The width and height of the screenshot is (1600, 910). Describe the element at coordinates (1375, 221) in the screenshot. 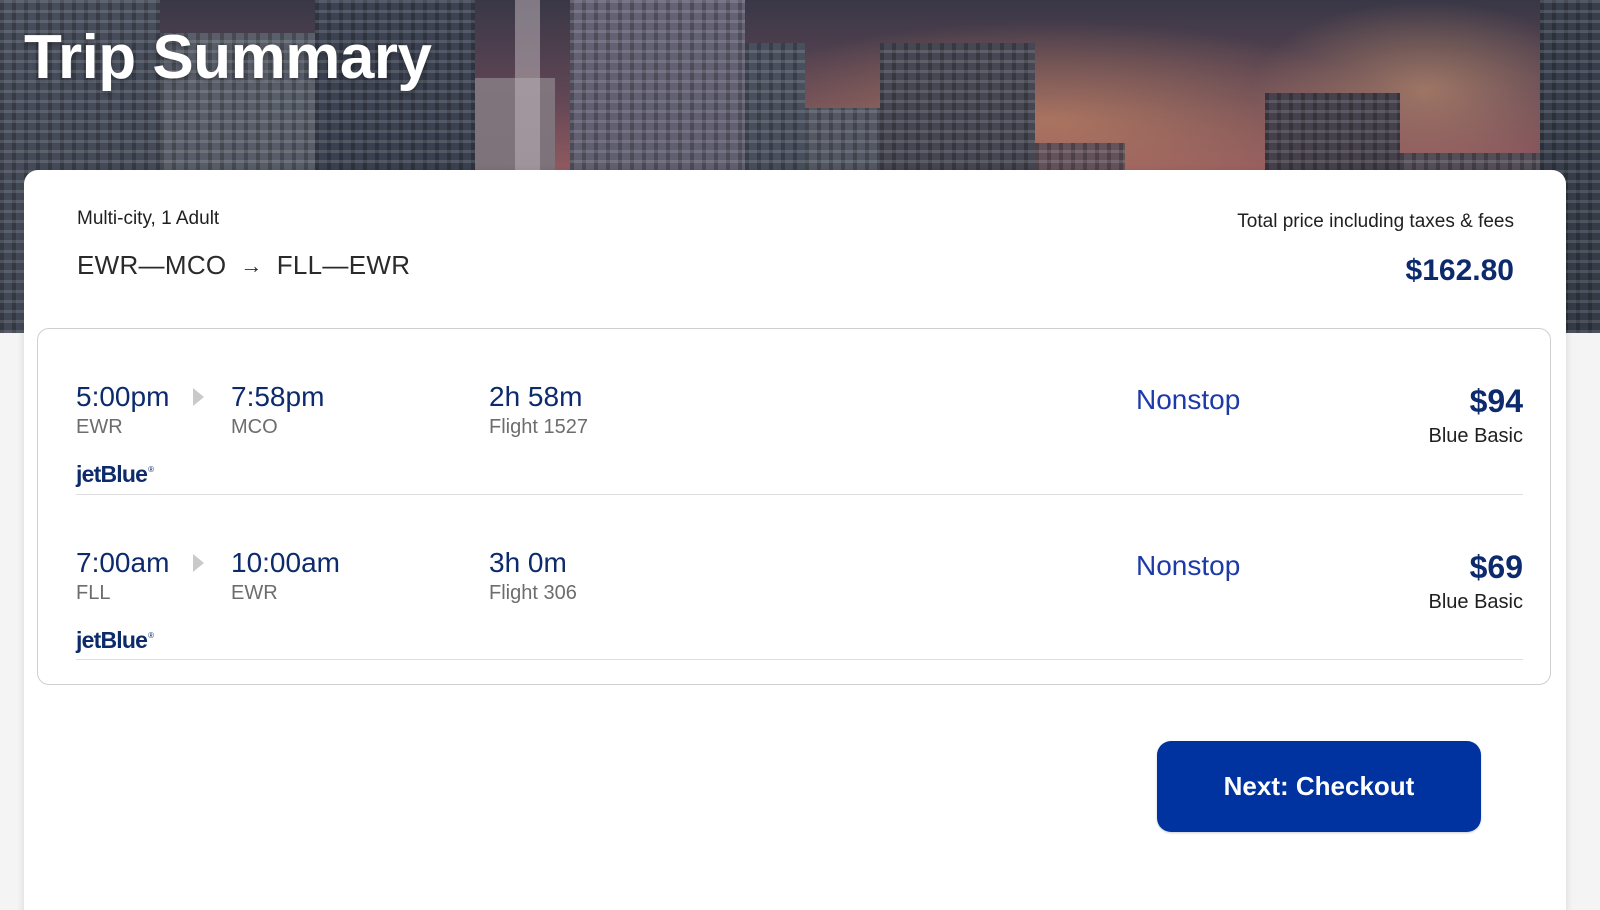

I see `total-price-label: Total price including taxes & fees` at that location.